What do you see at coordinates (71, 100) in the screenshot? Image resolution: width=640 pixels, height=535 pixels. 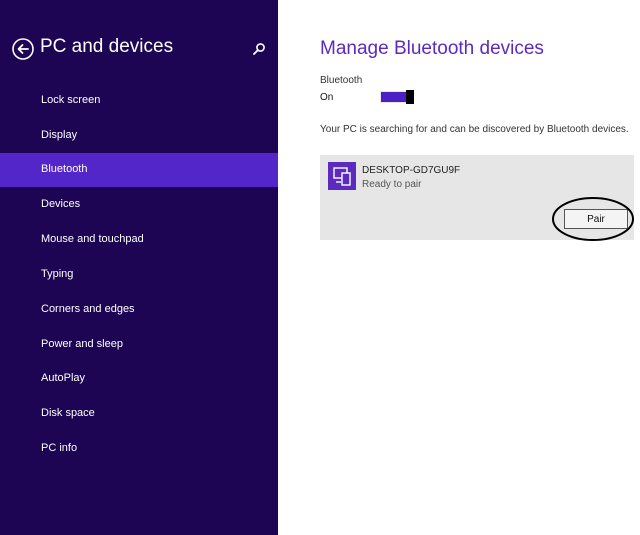 I see `sidebar-item-label: Lock screen` at bounding box center [71, 100].